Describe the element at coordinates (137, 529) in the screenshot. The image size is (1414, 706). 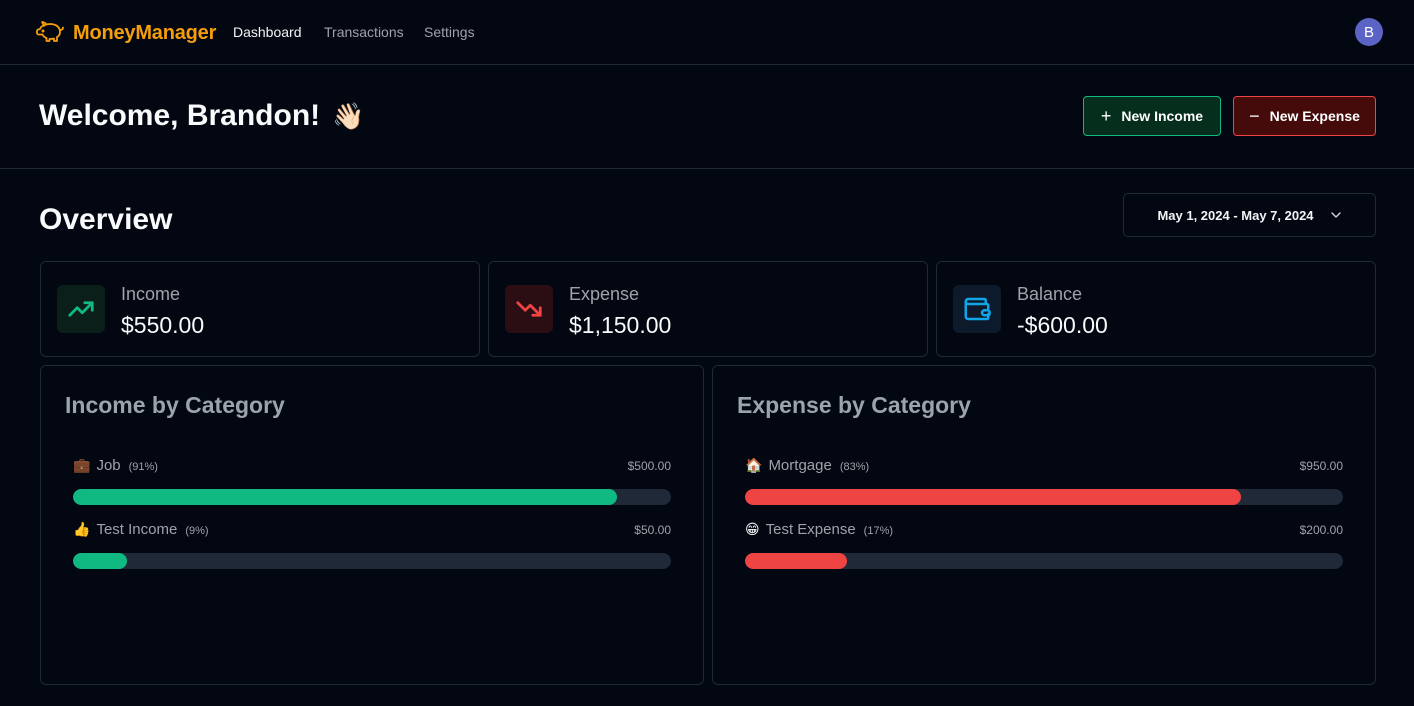
I see `category-name: Test Income` at that location.